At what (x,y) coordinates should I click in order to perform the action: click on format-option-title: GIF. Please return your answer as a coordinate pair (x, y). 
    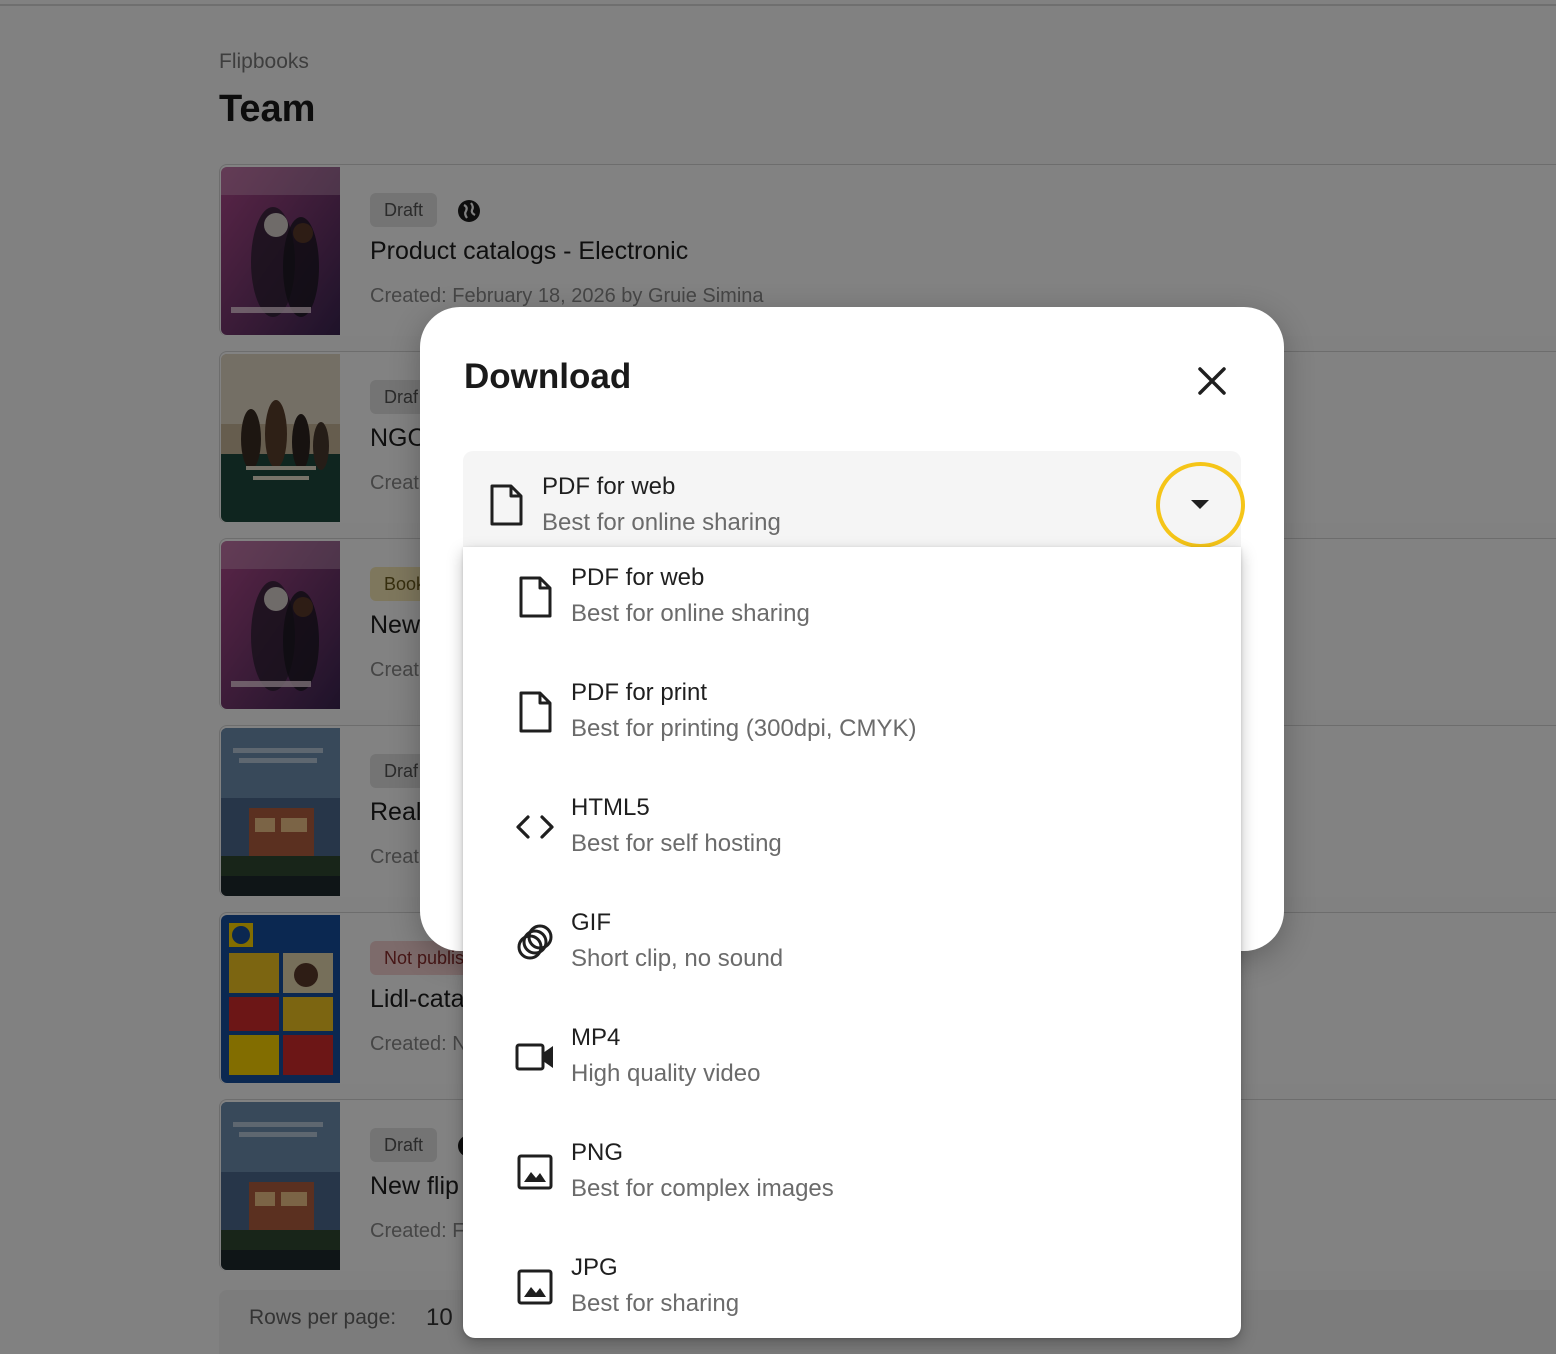
    Looking at the image, I should click on (591, 922).